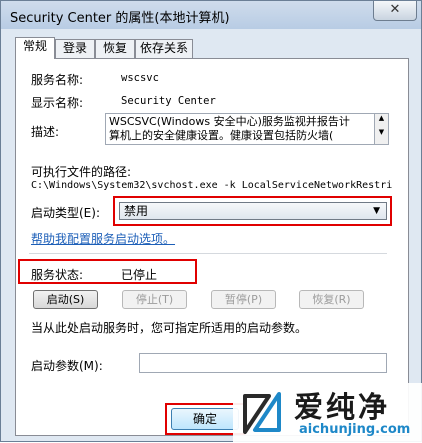  I want to click on description-line-1: WSCSVC(Windows 安全中心)服务监视并报告计, so click(229, 121).